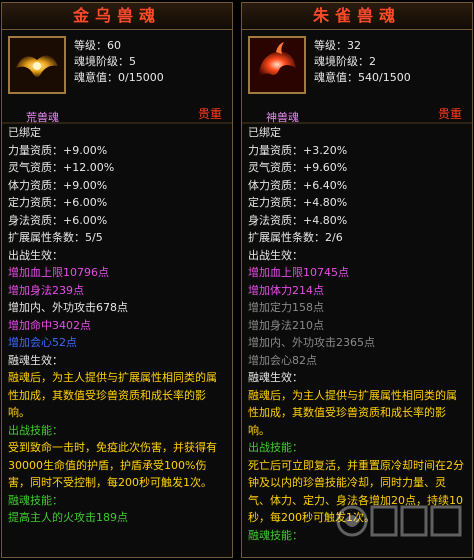 The image size is (474, 560). What do you see at coordinates (68, 517) in the screenshot?
I see `blend-skill-description: 提高主人的火攻击189点` at bounding box center [68, 517].